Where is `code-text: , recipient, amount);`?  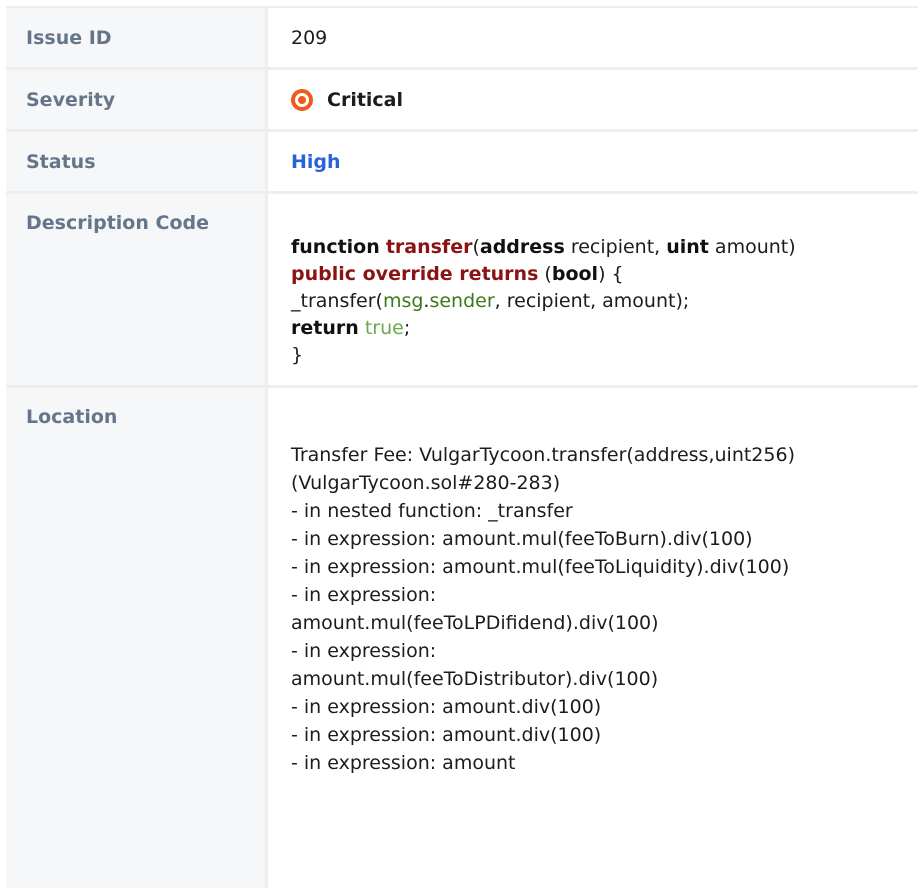 code-text: , recipient, amount); is located at coordinates (592, 301).